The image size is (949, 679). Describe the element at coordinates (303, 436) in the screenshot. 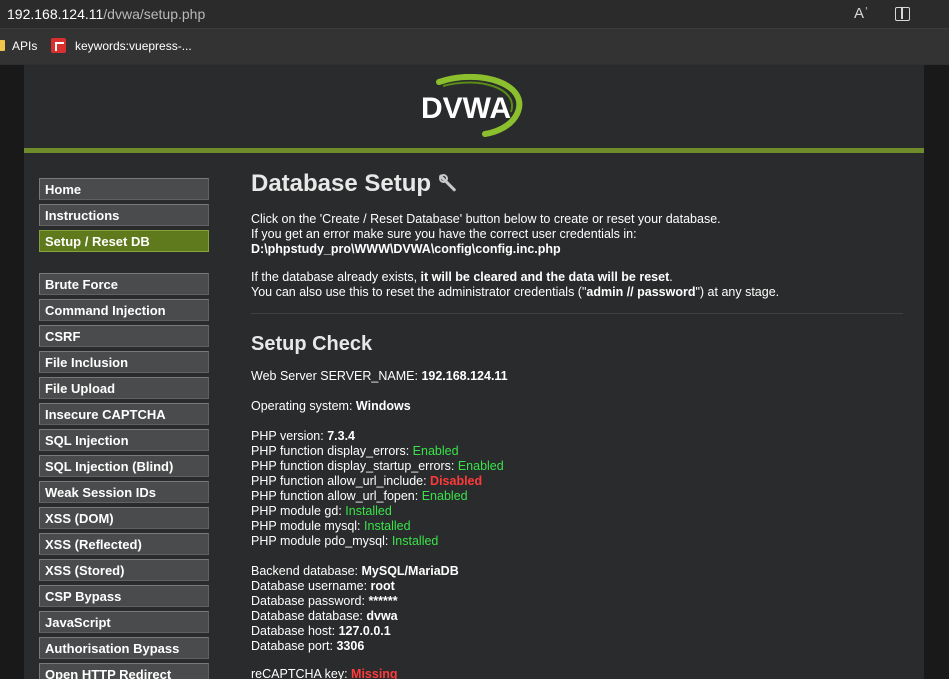

I see `php-version-row: PHP version: 7.3.4` at that location.